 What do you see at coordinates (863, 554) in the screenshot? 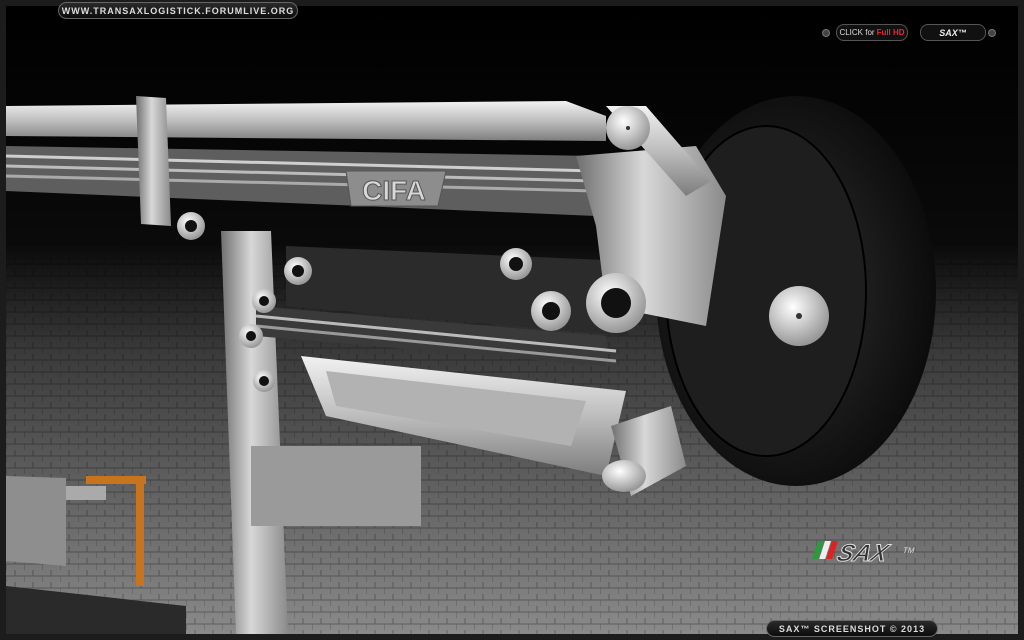
I see `svg-text: SAX` at bounding box center [863, 554].